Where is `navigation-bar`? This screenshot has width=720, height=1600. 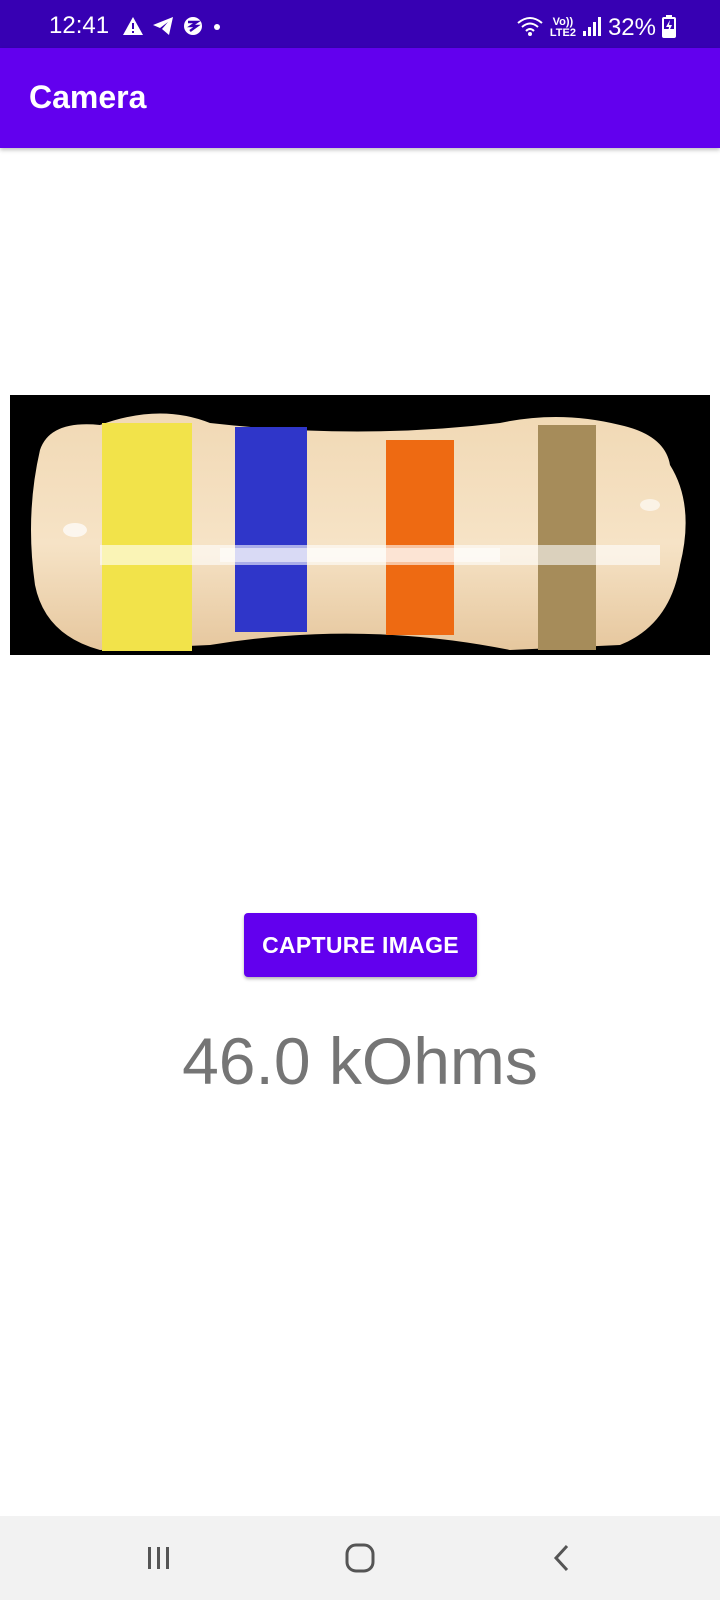 navigation-bar is located at coordinates (360, 1558).